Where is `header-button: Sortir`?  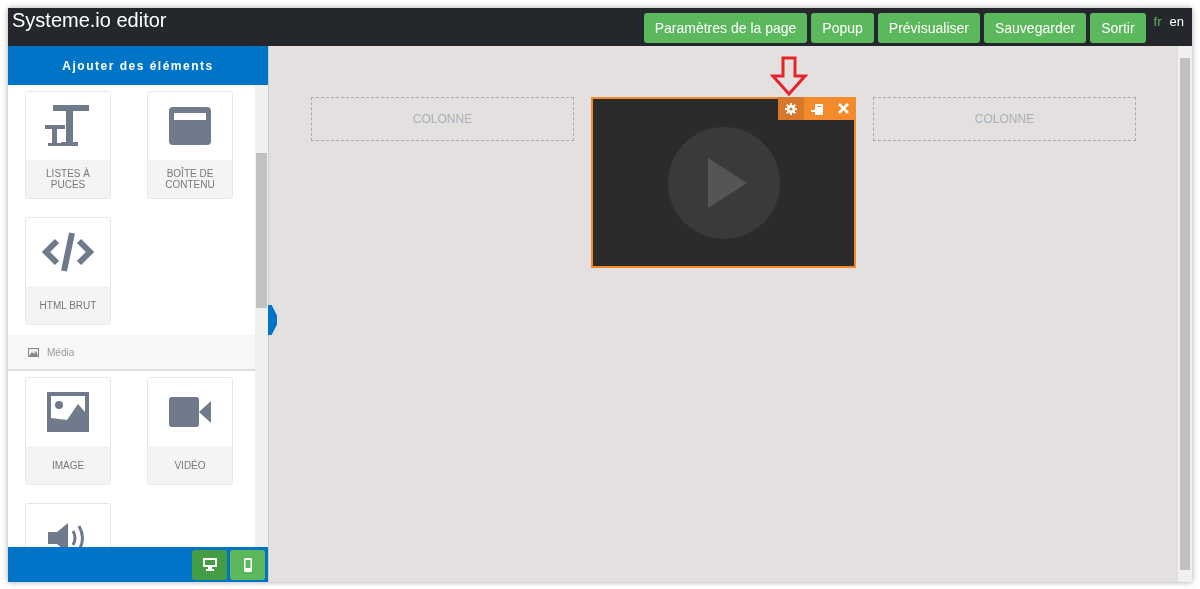 header-button: Sortir is located at coordinates (1118, 28).